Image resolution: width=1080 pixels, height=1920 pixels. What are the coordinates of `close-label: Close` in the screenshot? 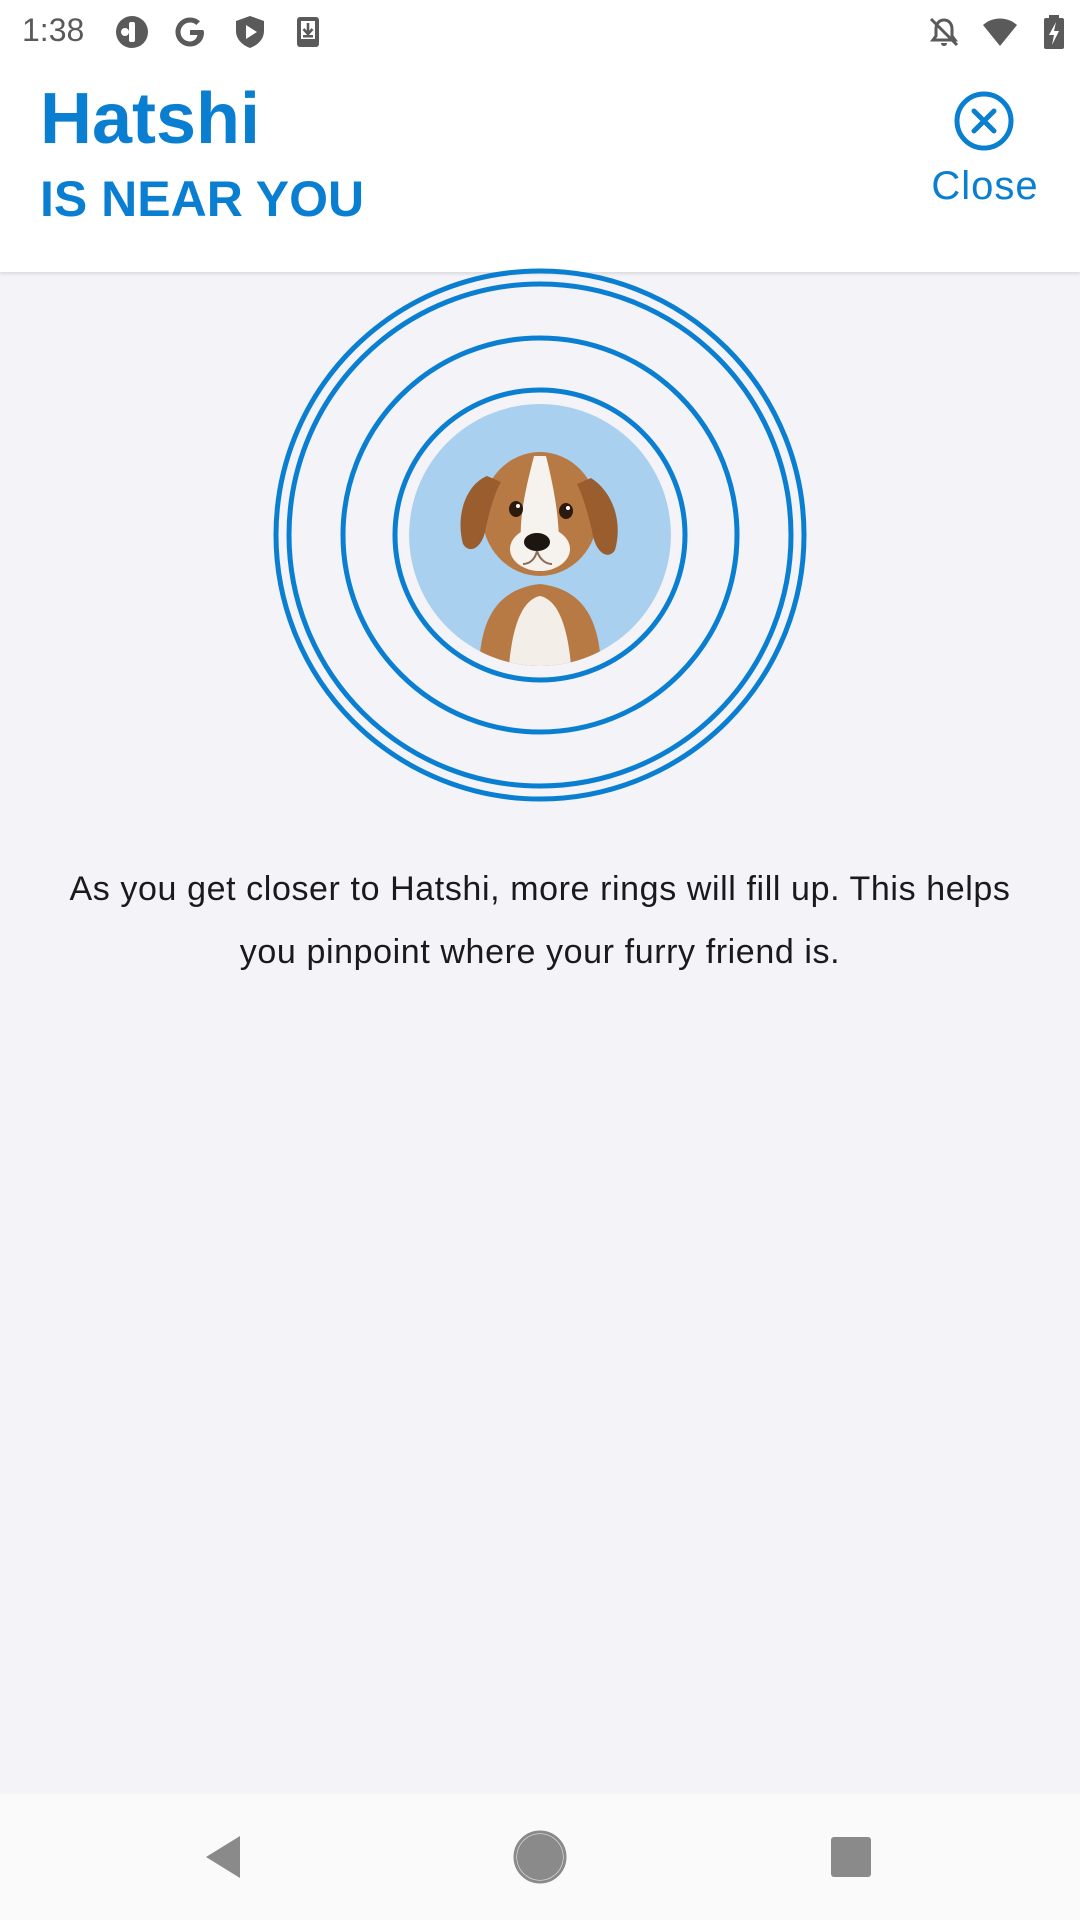 It's located at (985, 186).